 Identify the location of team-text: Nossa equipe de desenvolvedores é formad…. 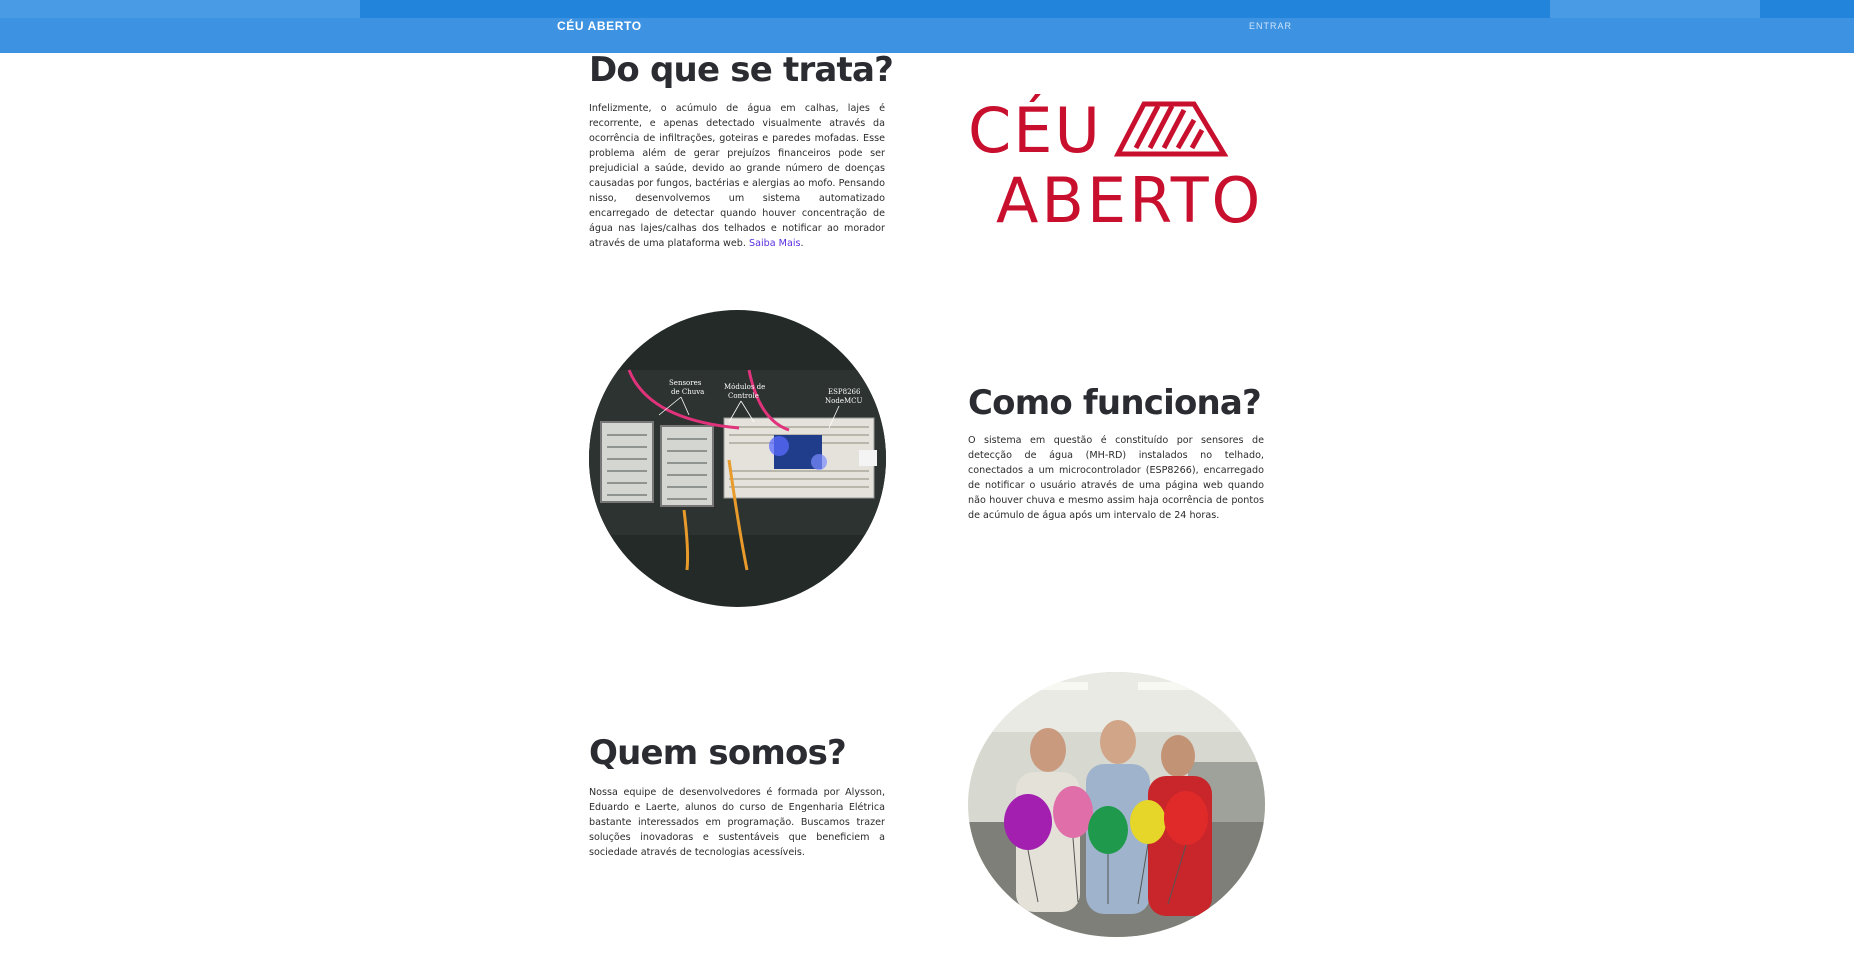
(737, 822).